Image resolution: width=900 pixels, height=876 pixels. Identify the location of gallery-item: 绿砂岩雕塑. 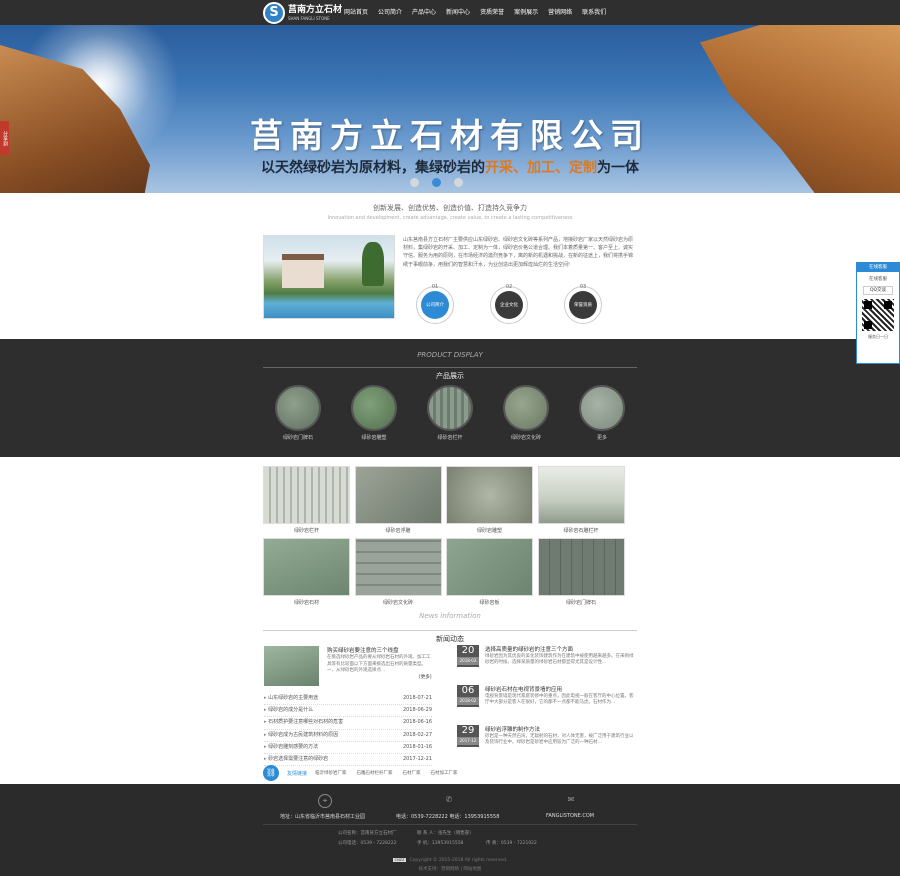
(489, 502).